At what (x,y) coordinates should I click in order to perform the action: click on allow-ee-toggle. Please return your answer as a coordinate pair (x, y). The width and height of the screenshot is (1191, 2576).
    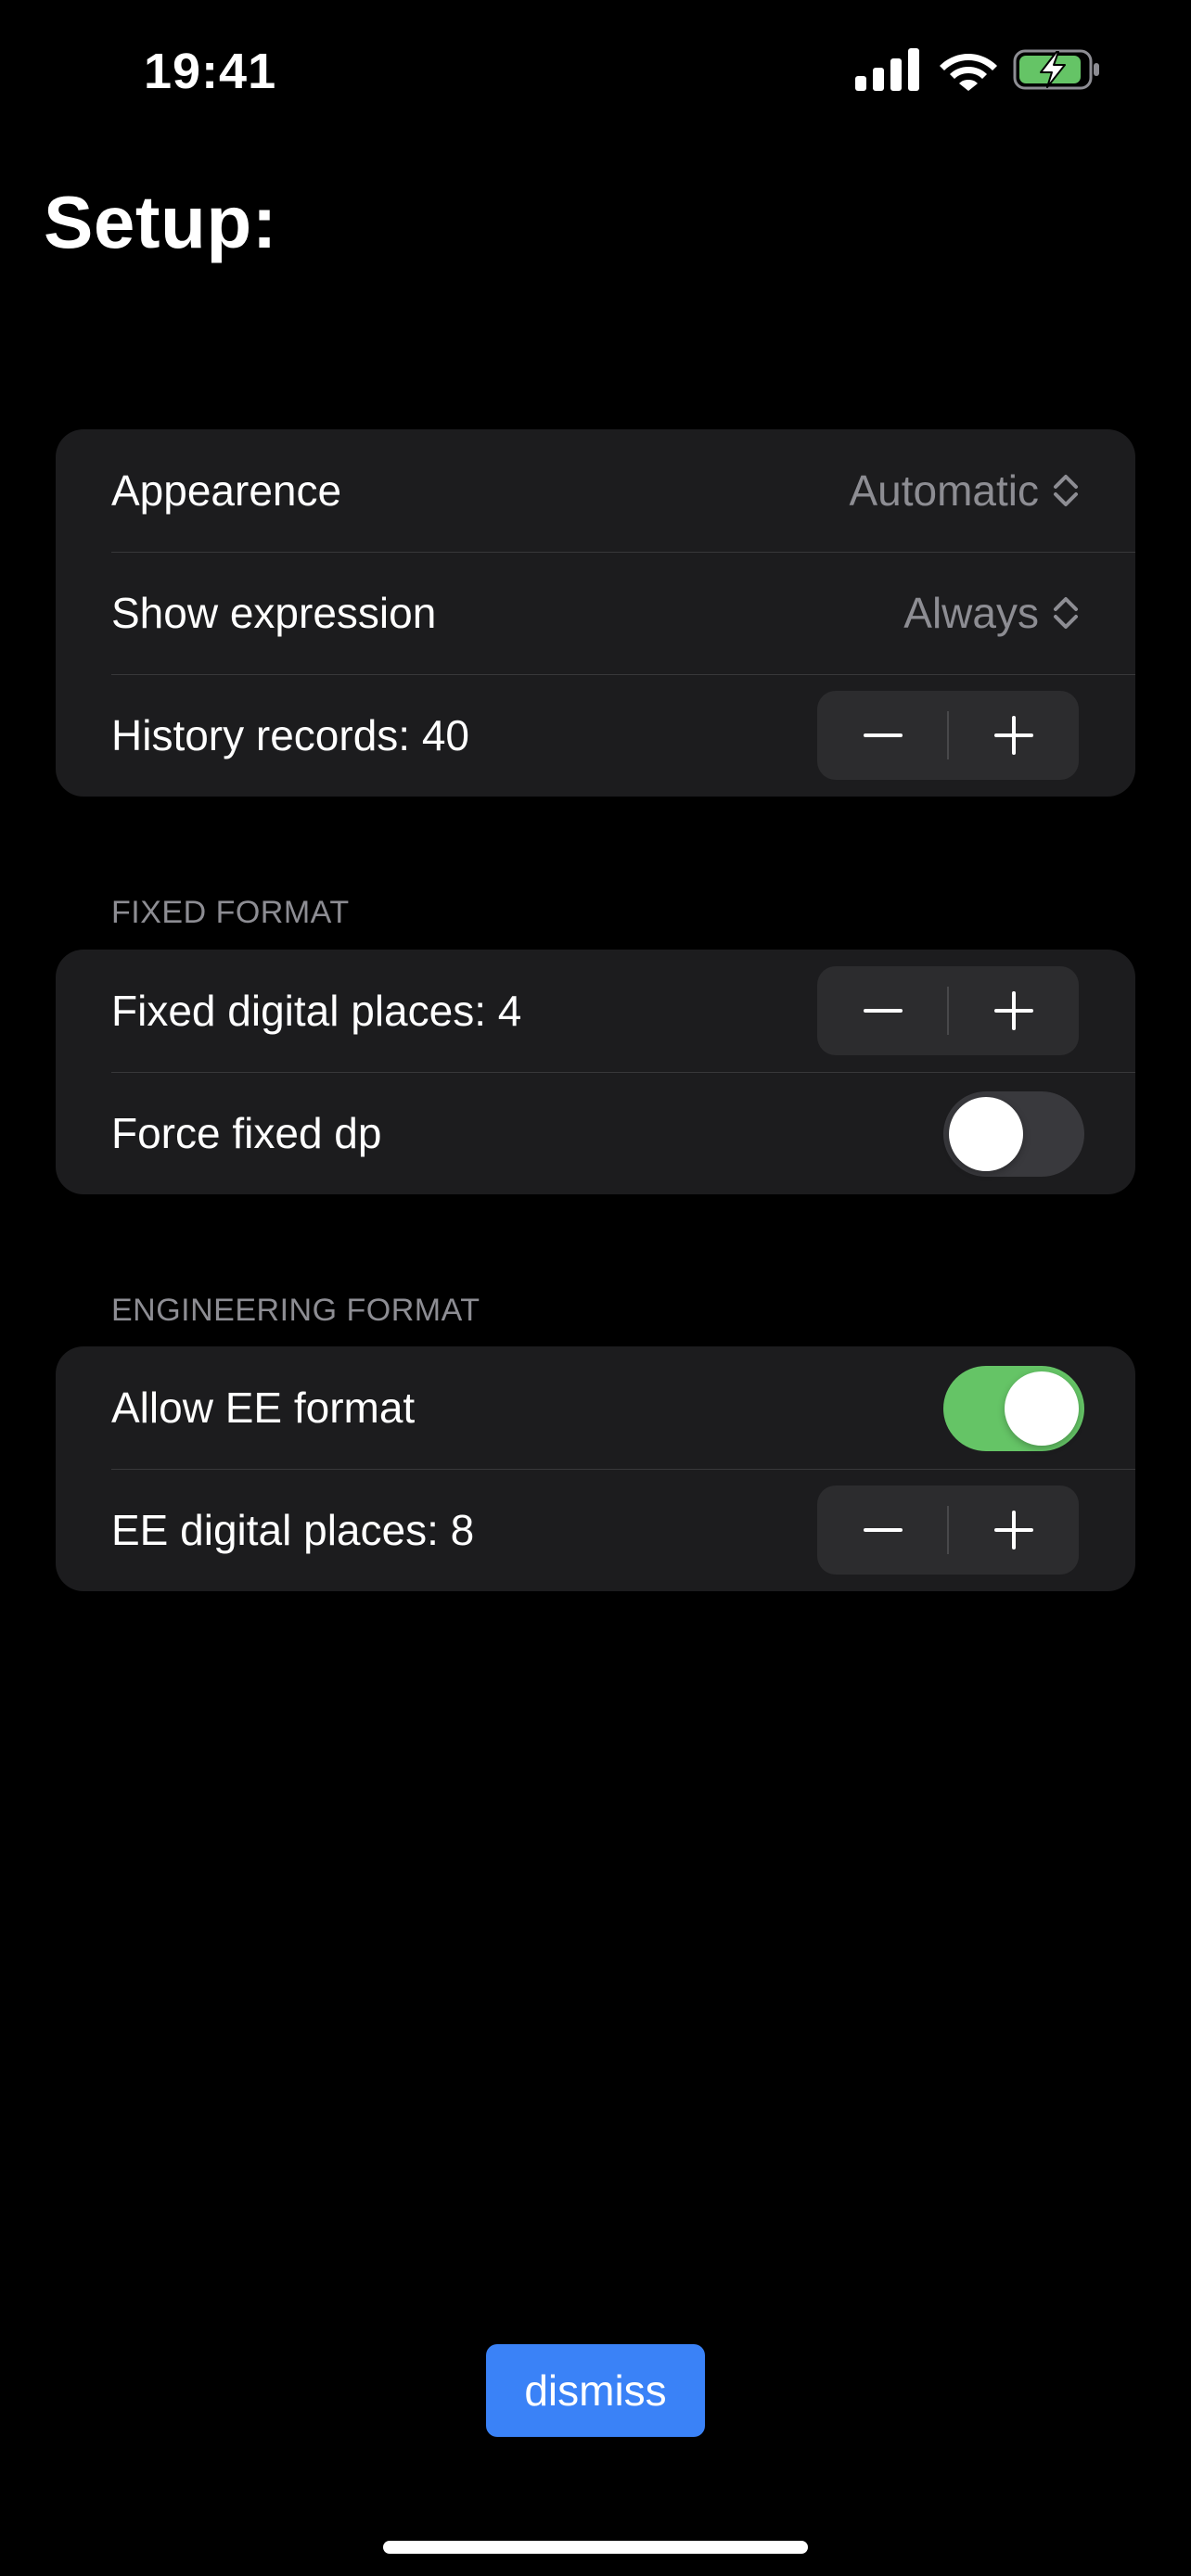
    Looking at the image, I should click on (1014, 1408).